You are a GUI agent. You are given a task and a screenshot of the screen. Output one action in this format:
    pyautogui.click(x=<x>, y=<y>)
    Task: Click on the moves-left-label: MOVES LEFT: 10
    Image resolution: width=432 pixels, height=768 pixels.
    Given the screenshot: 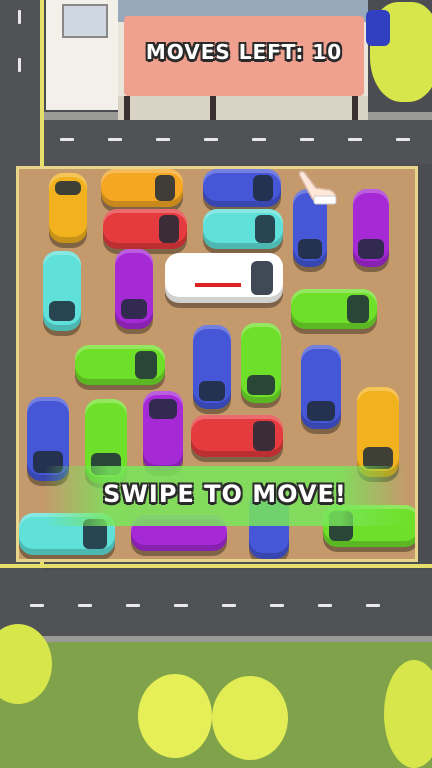 What is the action you would take?
    pyautogui.click(x=244, y=52)
    